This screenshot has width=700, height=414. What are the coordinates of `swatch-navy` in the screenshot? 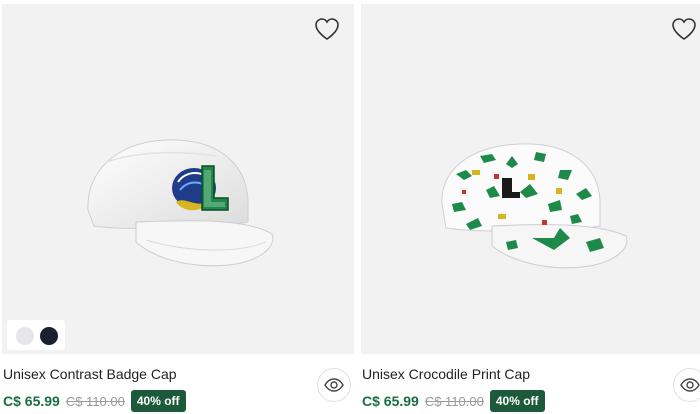 It's located at (49, 336).